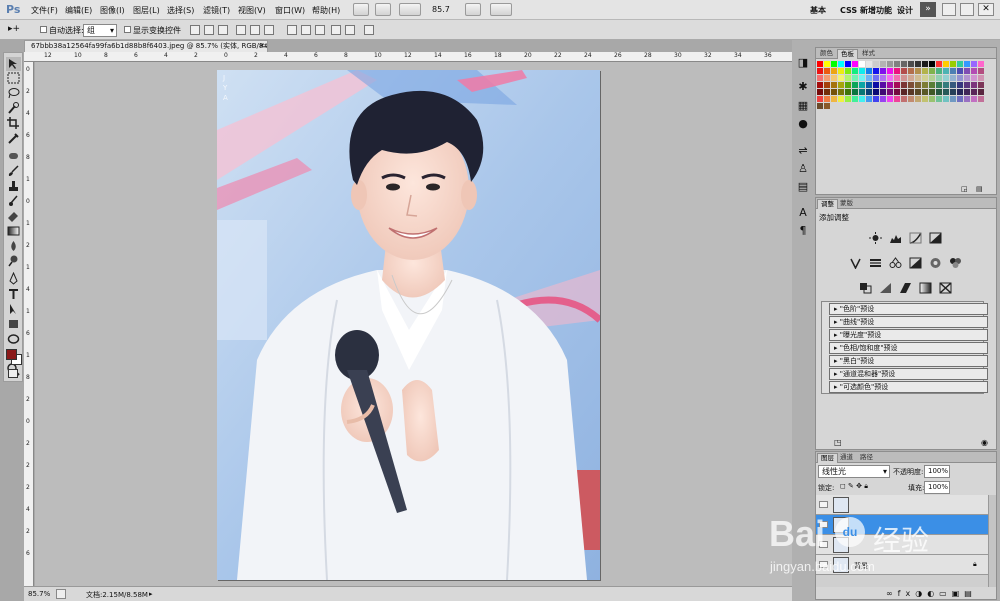  Describe the element at coordinates (925, 288) in the screenshot. I see `gradient-map-icon` at that location.